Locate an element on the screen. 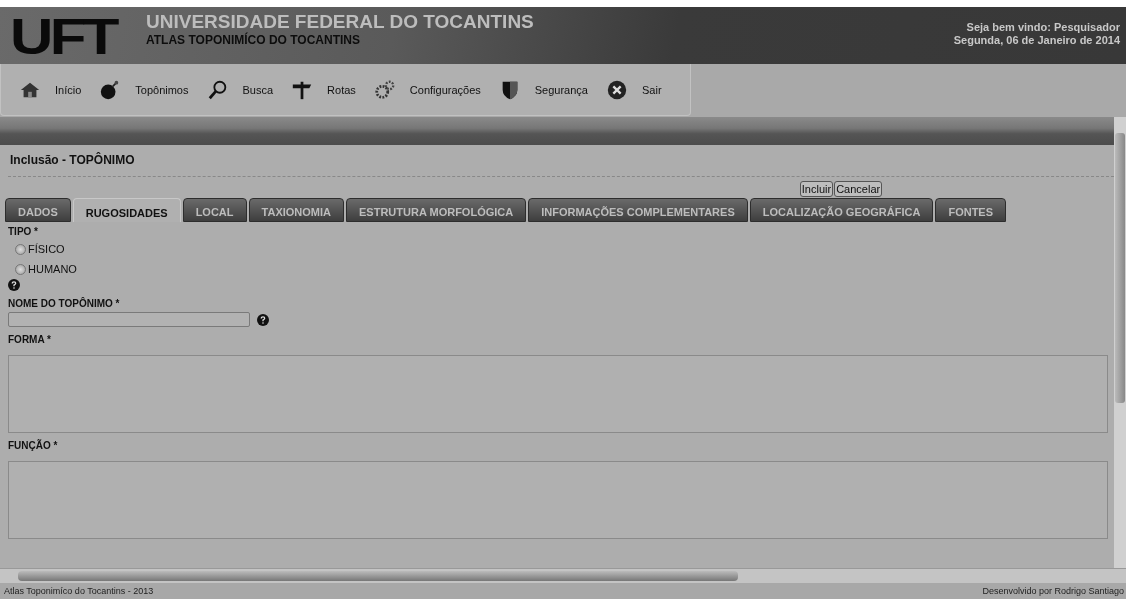  menu-item: Rotas is located at coordinates (323, 89).